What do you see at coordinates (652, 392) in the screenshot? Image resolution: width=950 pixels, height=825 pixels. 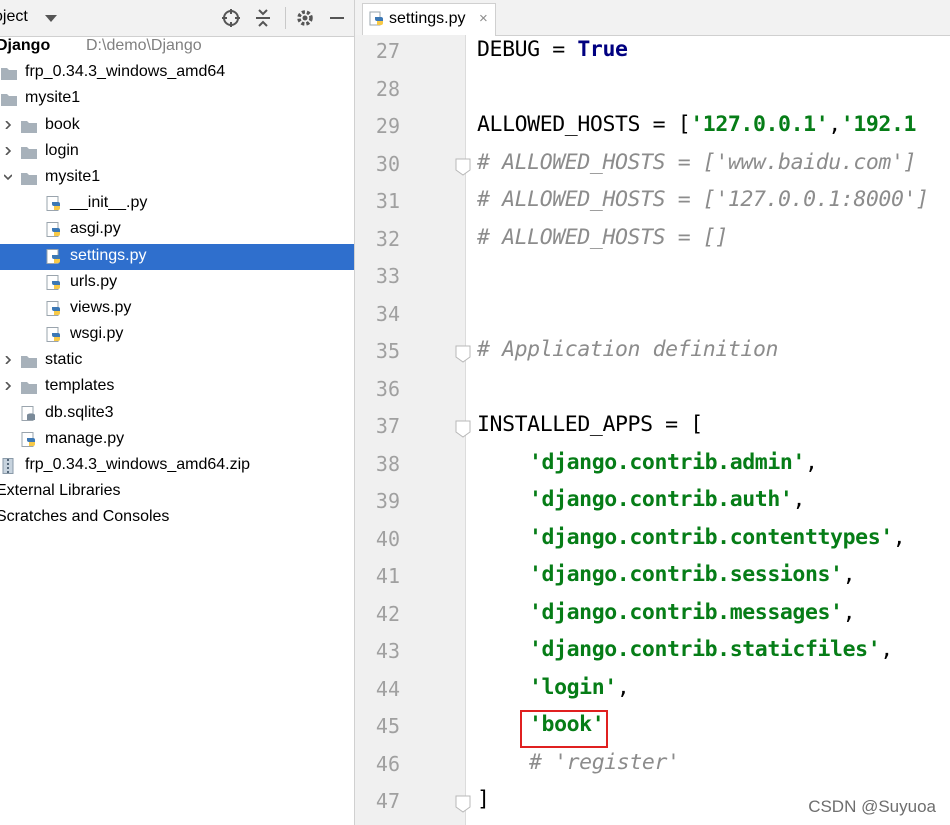 I see `code-line: 36` at bounding box center [652, 392].